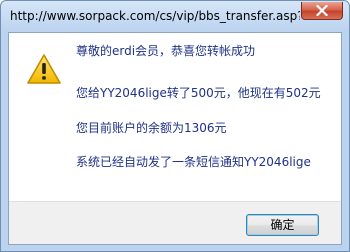  I want to click on message-line-3: 您目前账户的余额为1306元, so click(151, 128).